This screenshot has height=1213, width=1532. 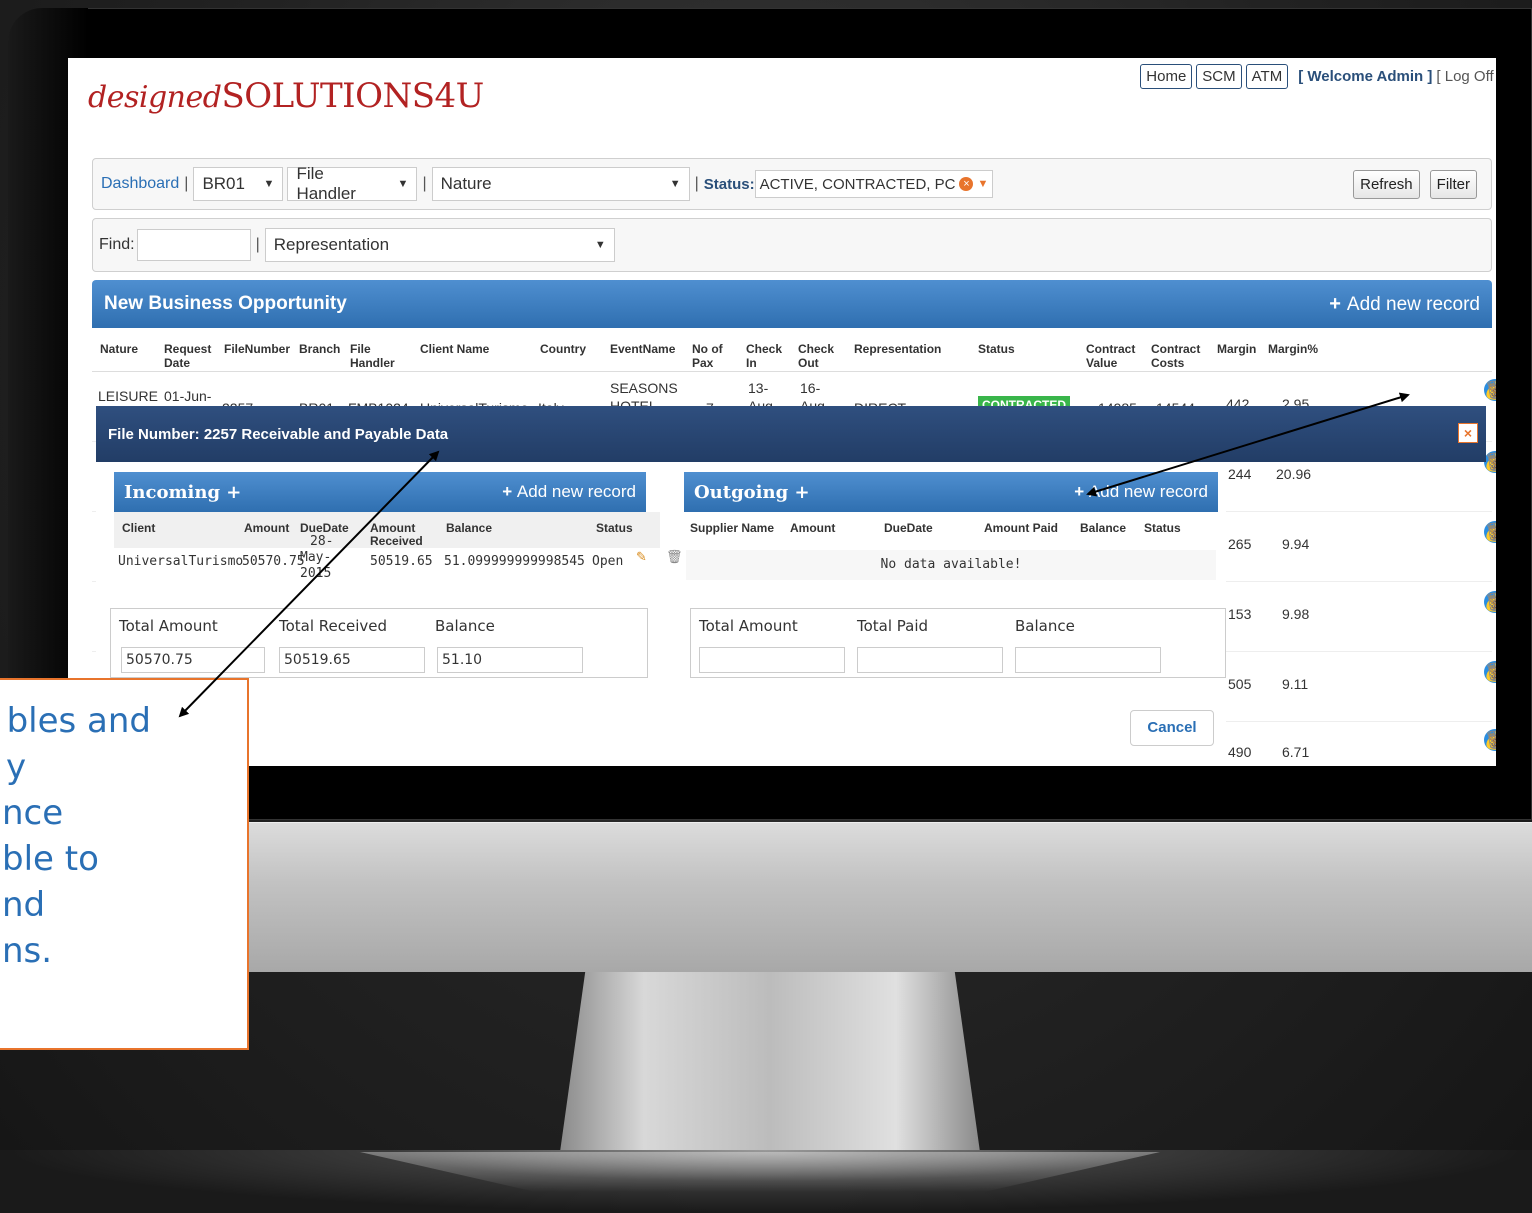 What do you see at coordinates (267, 528) in the screenshot?
I see `col-amount: Amount` at bounding box center [267, 528].